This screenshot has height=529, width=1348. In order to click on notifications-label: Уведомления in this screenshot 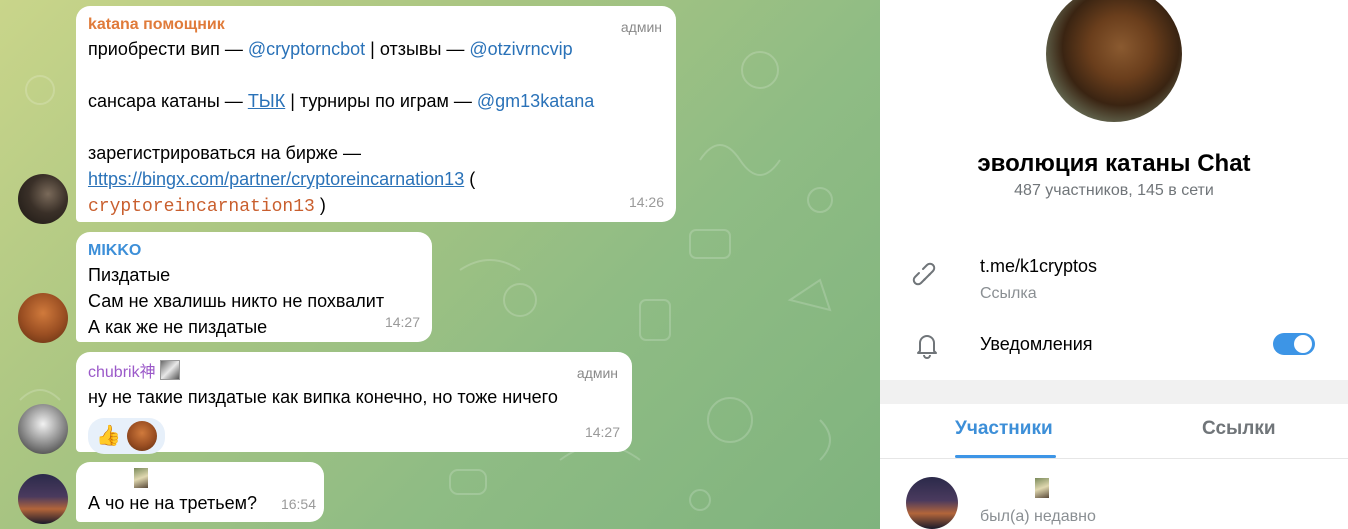, I will do `click(1036, 344)`.